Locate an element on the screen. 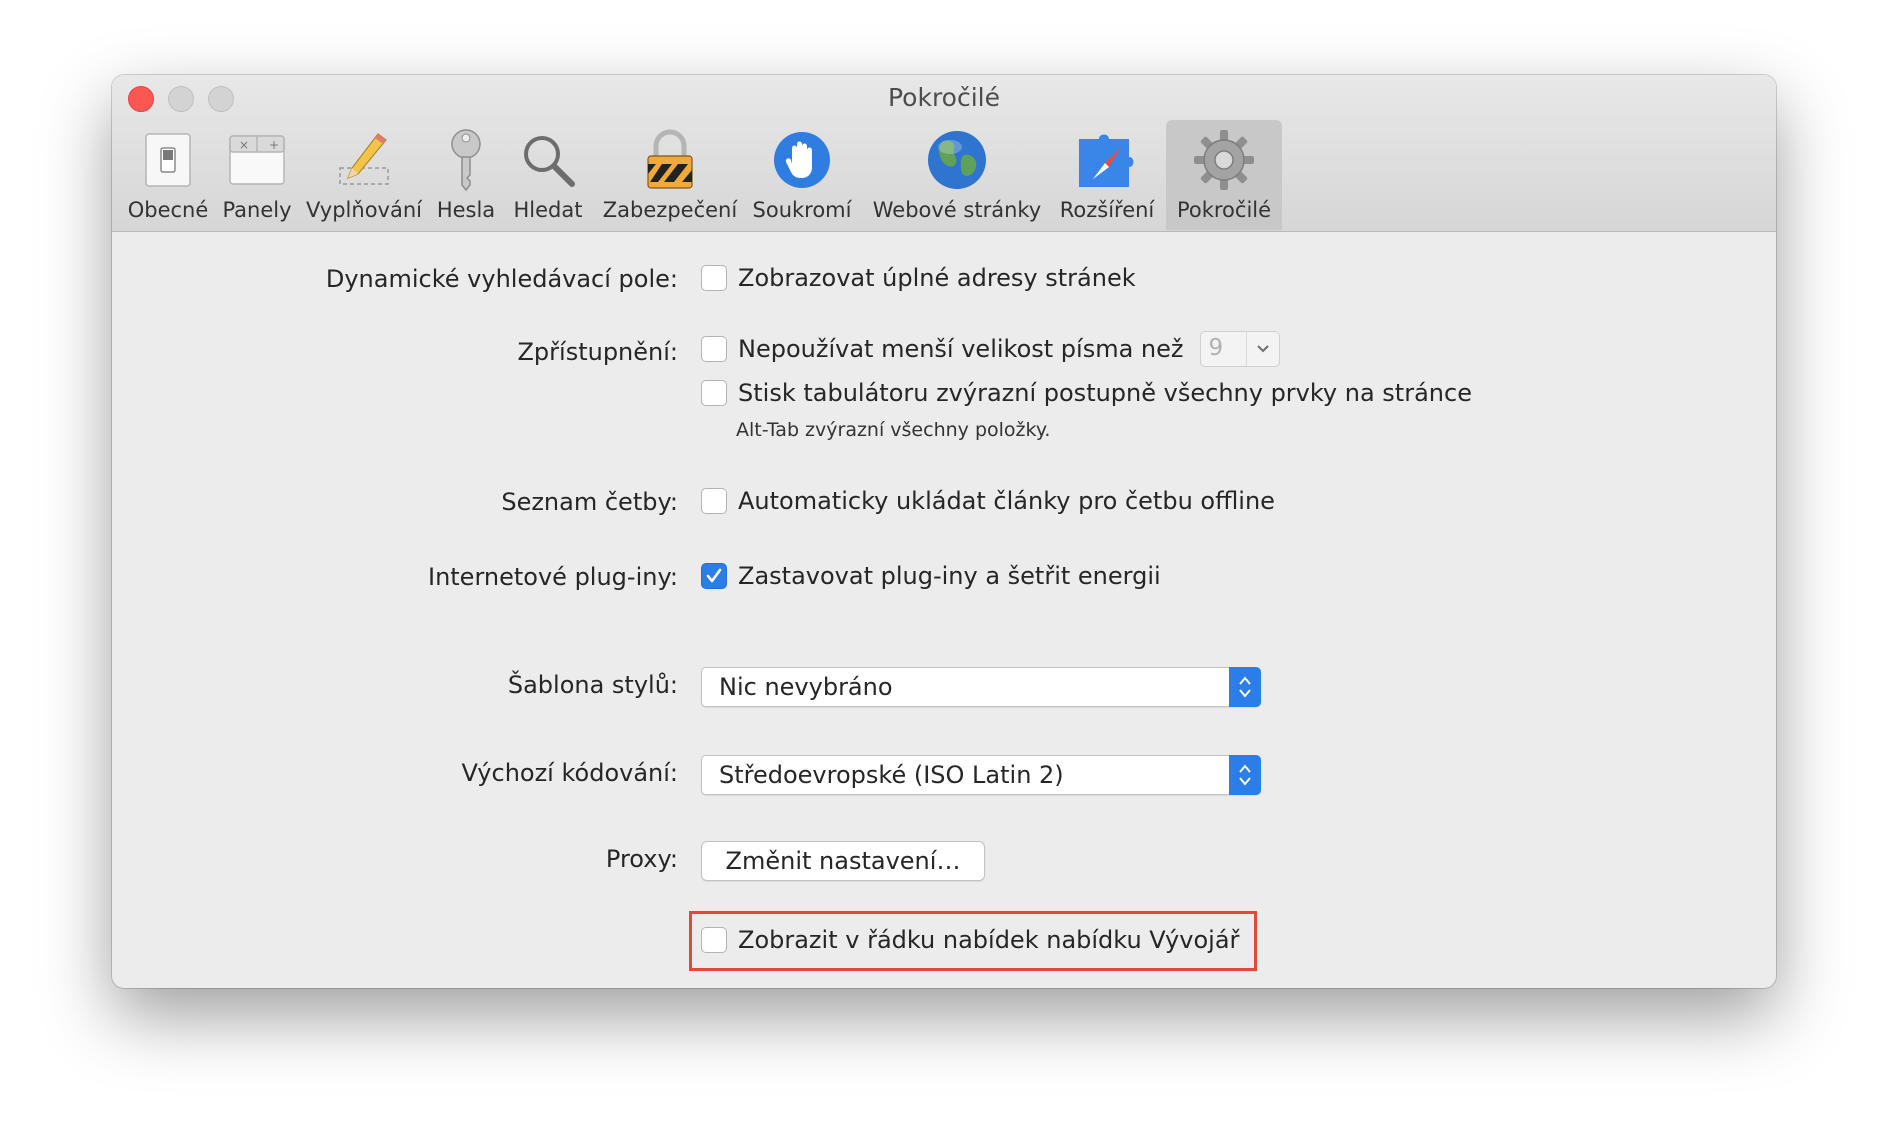 This screenshot has width=1884, height=1136. develop-menu-row: Zobrazit v řádku nabídek nabídku Vývojář is located at coordinates (970, 940).